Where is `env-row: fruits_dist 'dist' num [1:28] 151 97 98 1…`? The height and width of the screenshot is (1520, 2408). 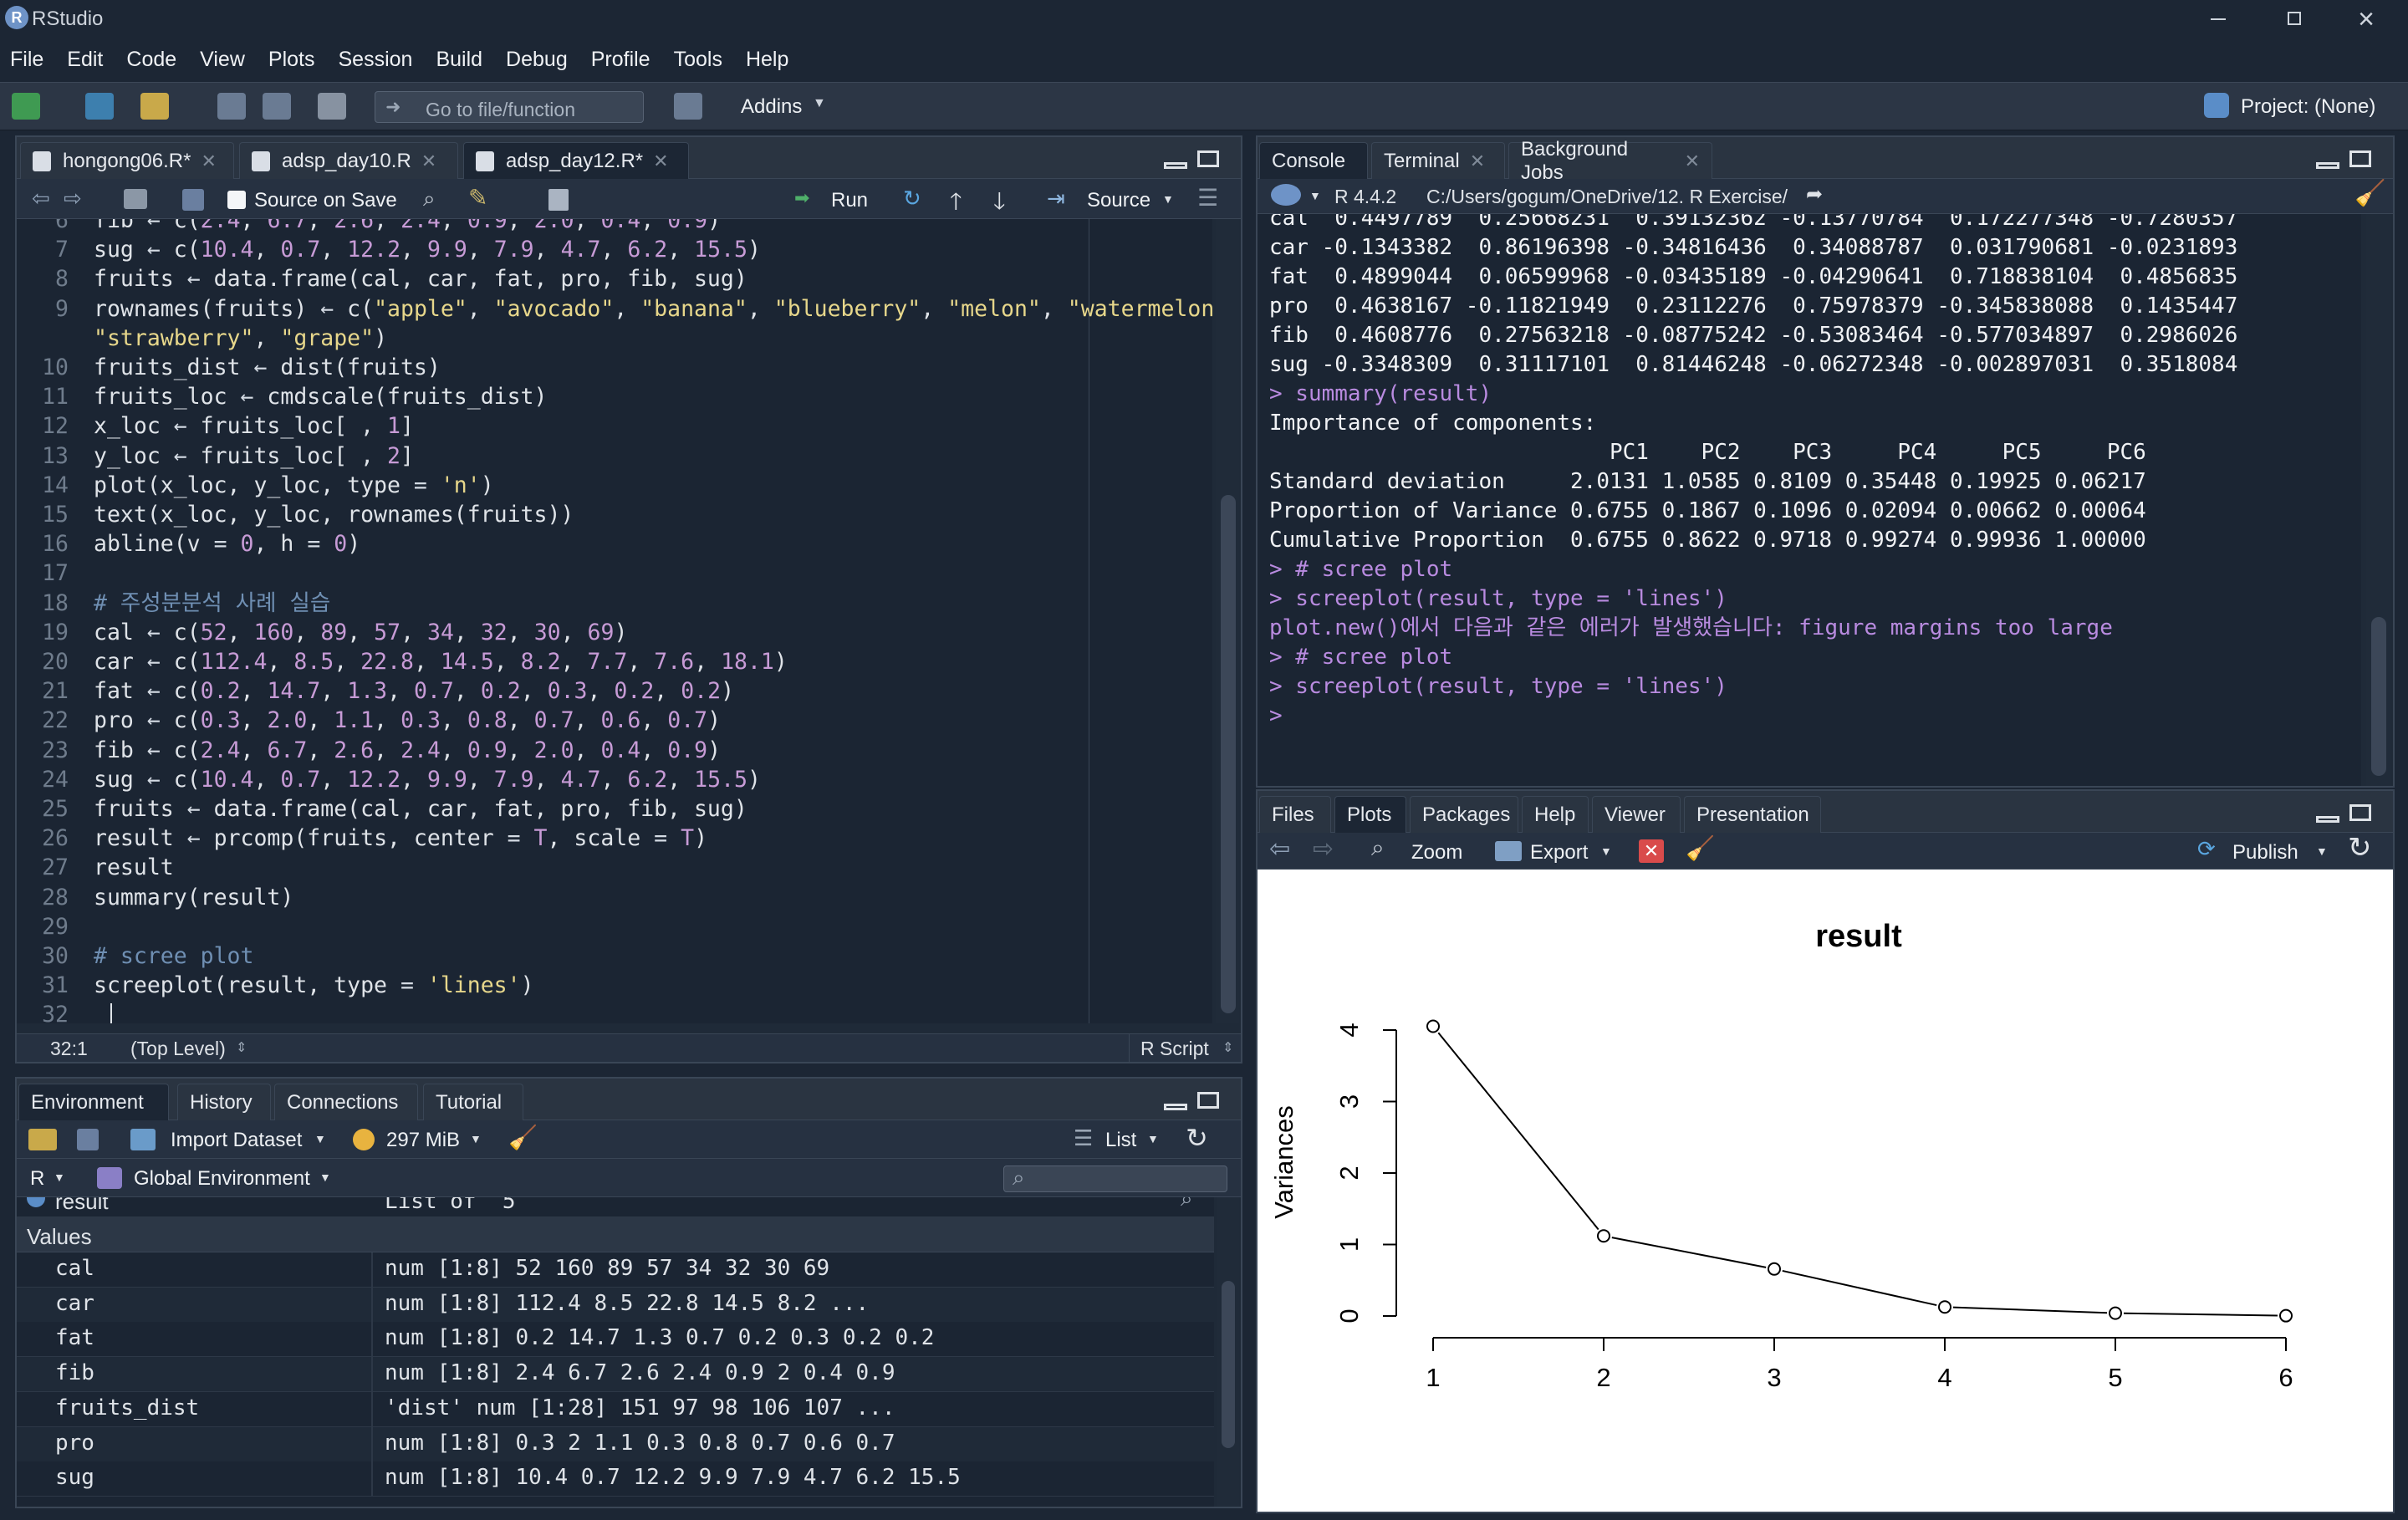
env-row: fruits_dist 'dist' num [1:28] 151 97 98 1… is located at coordinates (616, 1409).